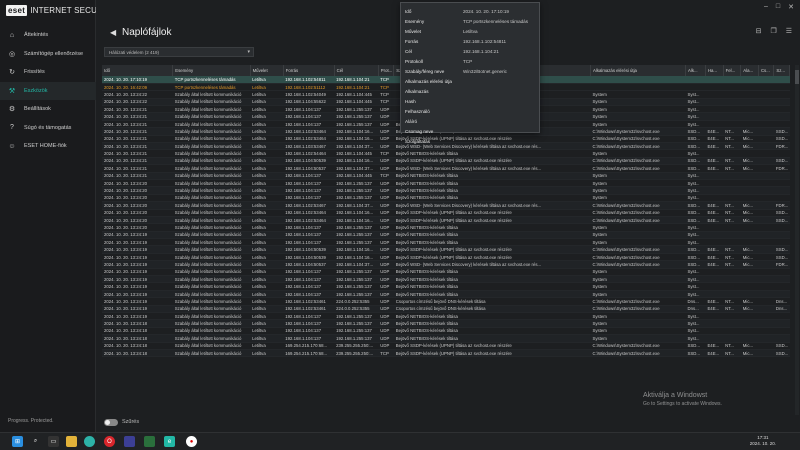 Image resolution: width=800 pixels, height=450 pixels. What do you see at coordinates (71, 441) in the screenshot?
I see `file-explorer-icon` at bounding box center [71, 441].